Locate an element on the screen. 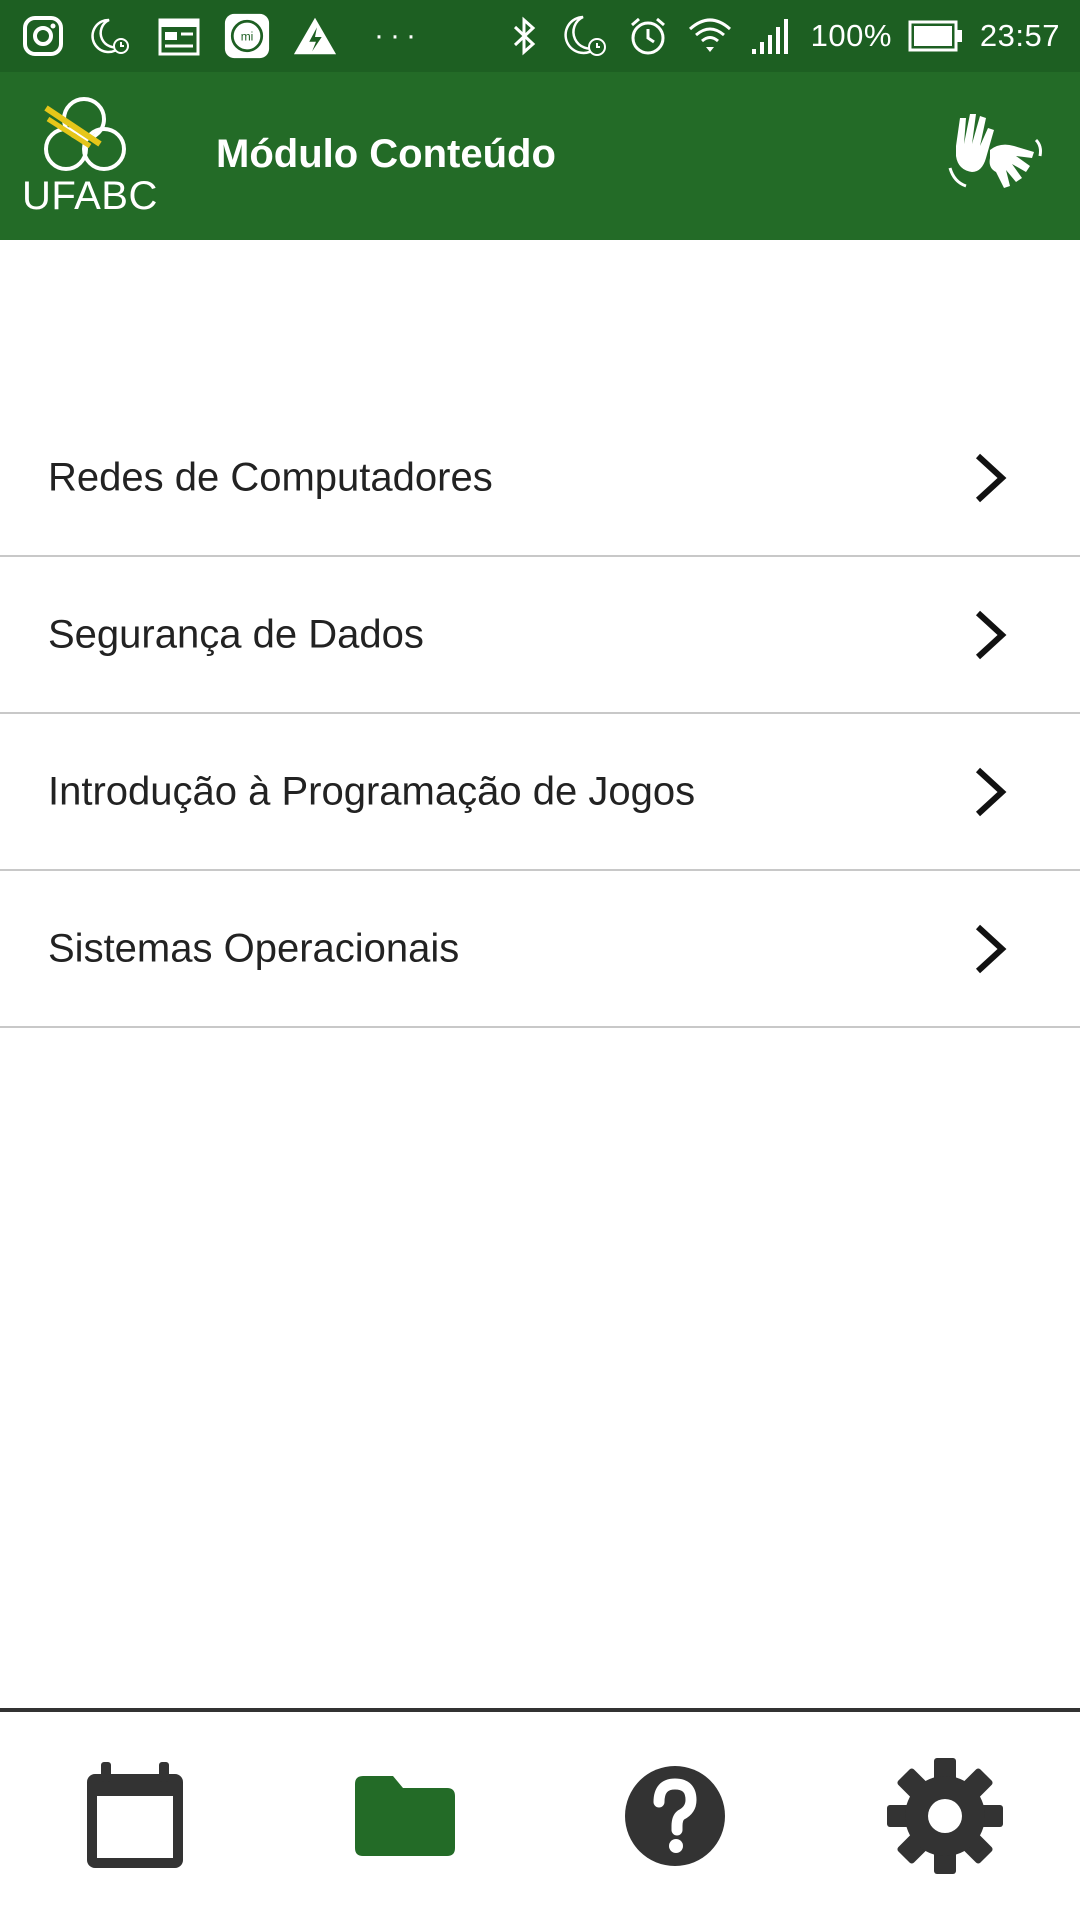 The height and width of the screenshot is (1920, 1080). status-bar-notifications: mi ··· is located at coordinates (221, 36).